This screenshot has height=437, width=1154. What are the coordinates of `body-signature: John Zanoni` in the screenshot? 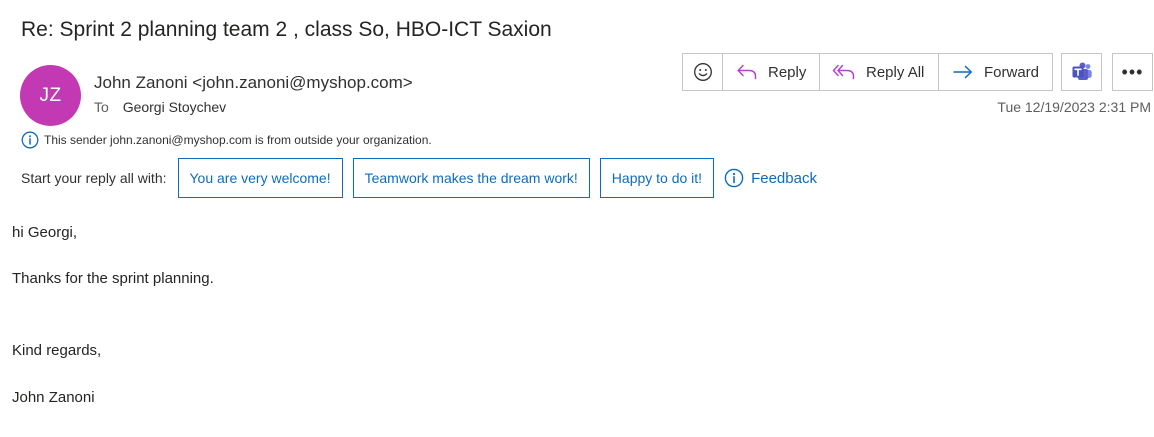 It's located at (53, 397).